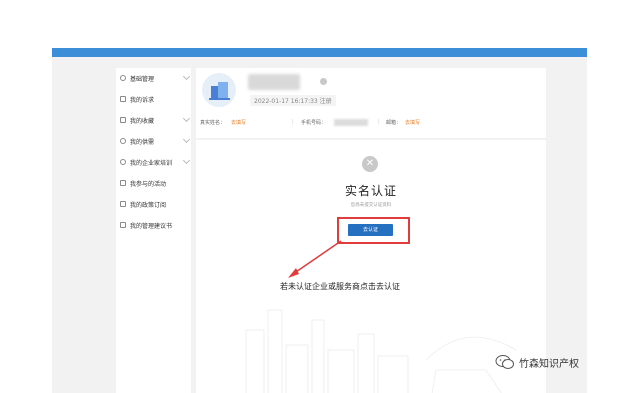  I want to click on real-name-label: 真实姓名：, so click(213, 123).